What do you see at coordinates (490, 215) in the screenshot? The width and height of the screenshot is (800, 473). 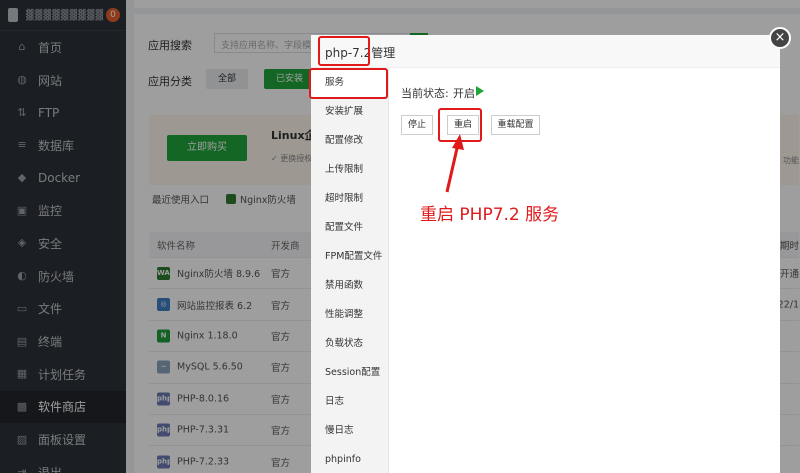 I see `annotation-text: 重启 PHP7.2 服务` at bounding box center [490, 215].